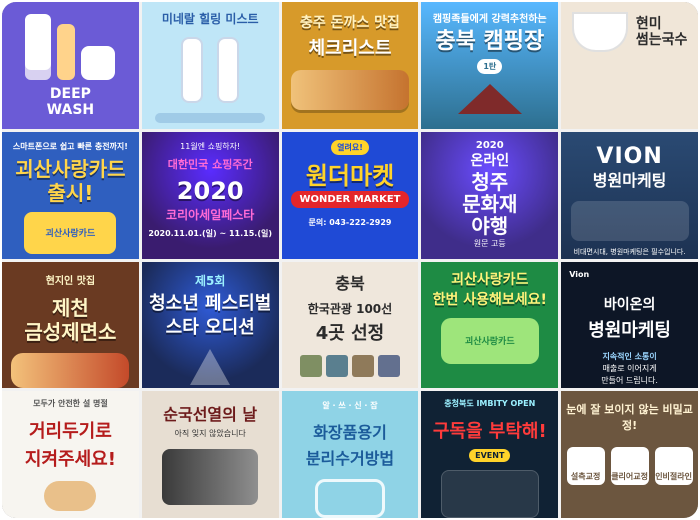  What do you see at coordinates (350, 459) in the screenshot?
I see `cosmetics-title-2: 분리수거방법` at bounding box center [350, 459].